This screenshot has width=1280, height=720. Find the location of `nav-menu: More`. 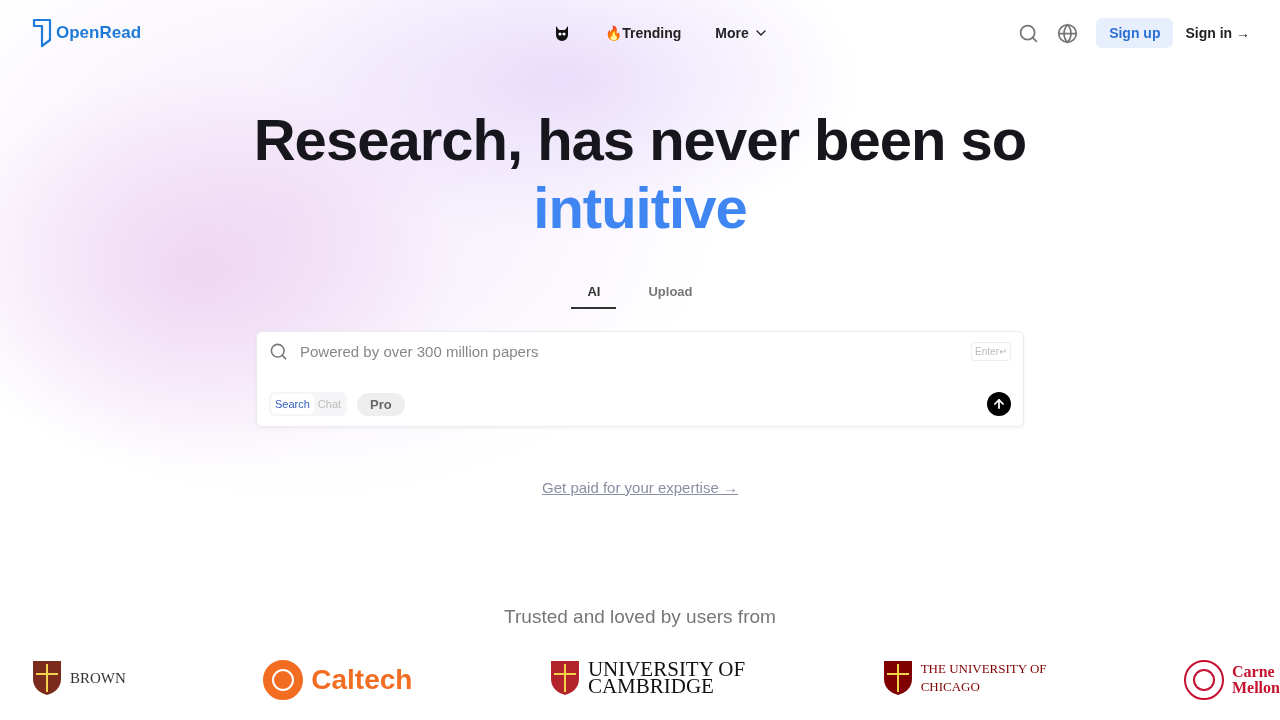

nav-menu: More is located at coordinates (742, 33).